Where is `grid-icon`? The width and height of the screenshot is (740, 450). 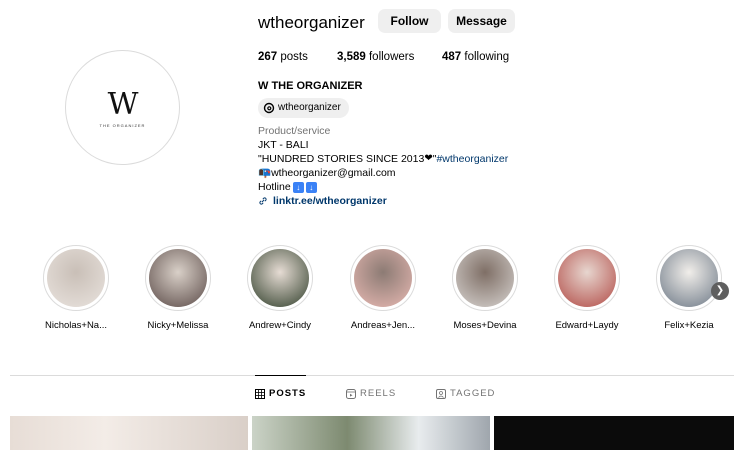
grid-icon is located at coordinates (260, 393).